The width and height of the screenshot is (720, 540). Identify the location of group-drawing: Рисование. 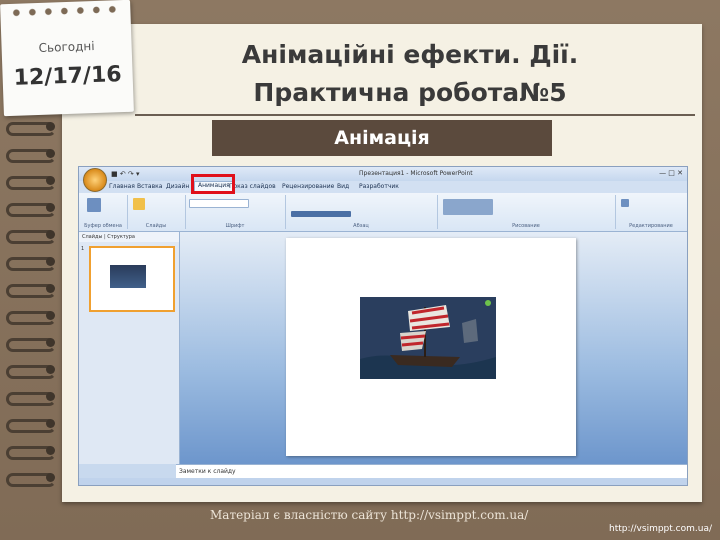
(526, 212).